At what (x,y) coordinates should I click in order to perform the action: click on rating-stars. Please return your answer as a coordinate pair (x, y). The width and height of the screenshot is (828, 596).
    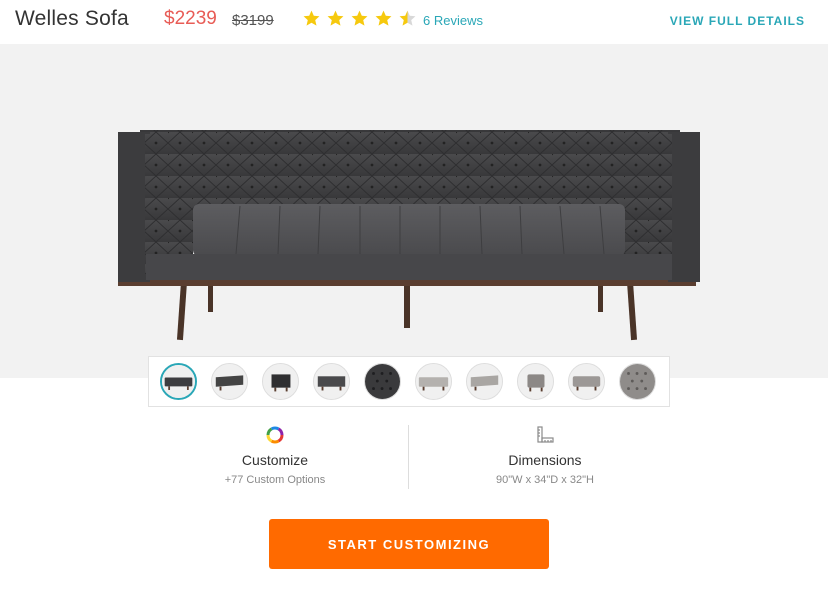
    Looking at the image, I should click on (359, 18).